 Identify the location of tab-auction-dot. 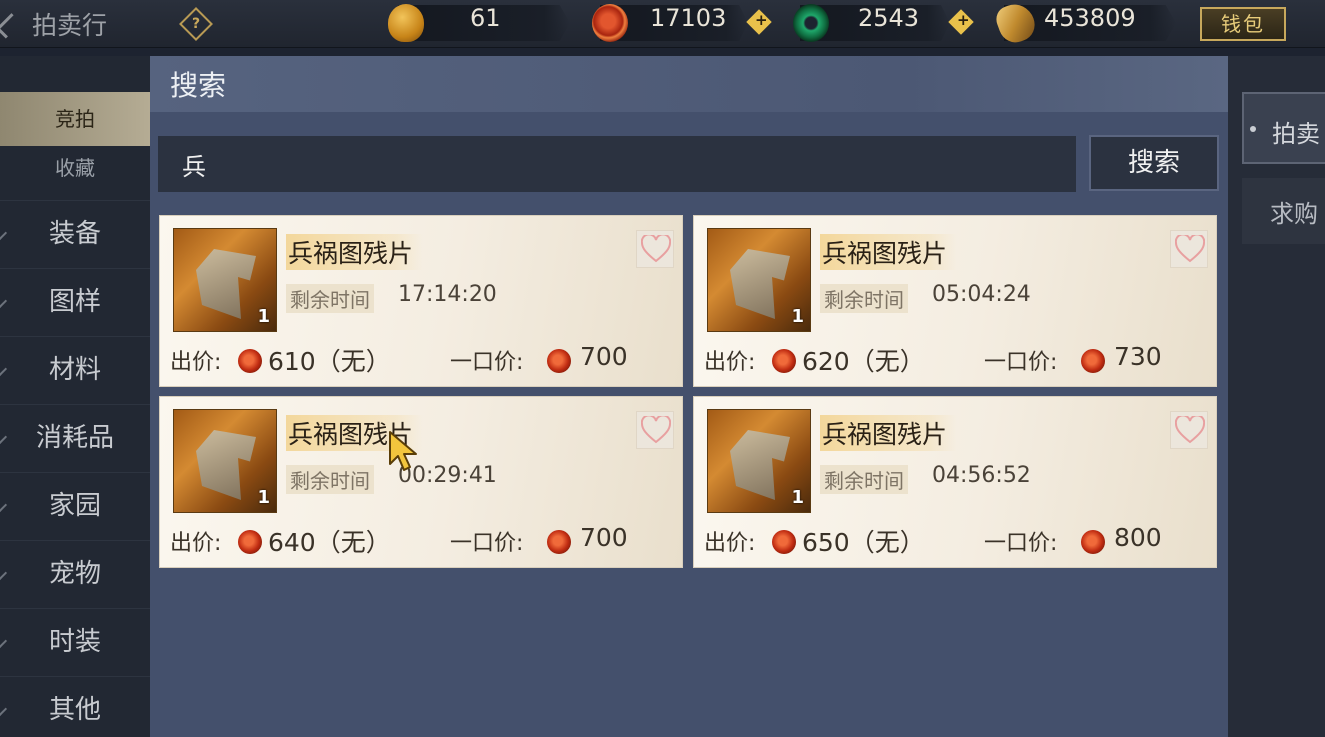
(1253, 129).